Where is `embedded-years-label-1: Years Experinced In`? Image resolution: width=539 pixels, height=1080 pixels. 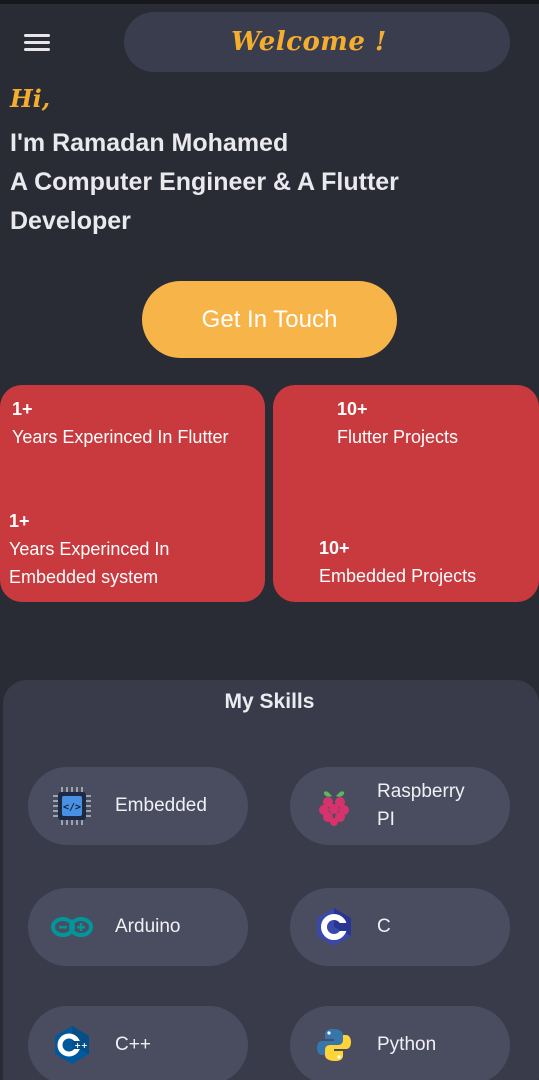
embedded-years-label-1: Years Experinced In is located at coordinates (89, 549).